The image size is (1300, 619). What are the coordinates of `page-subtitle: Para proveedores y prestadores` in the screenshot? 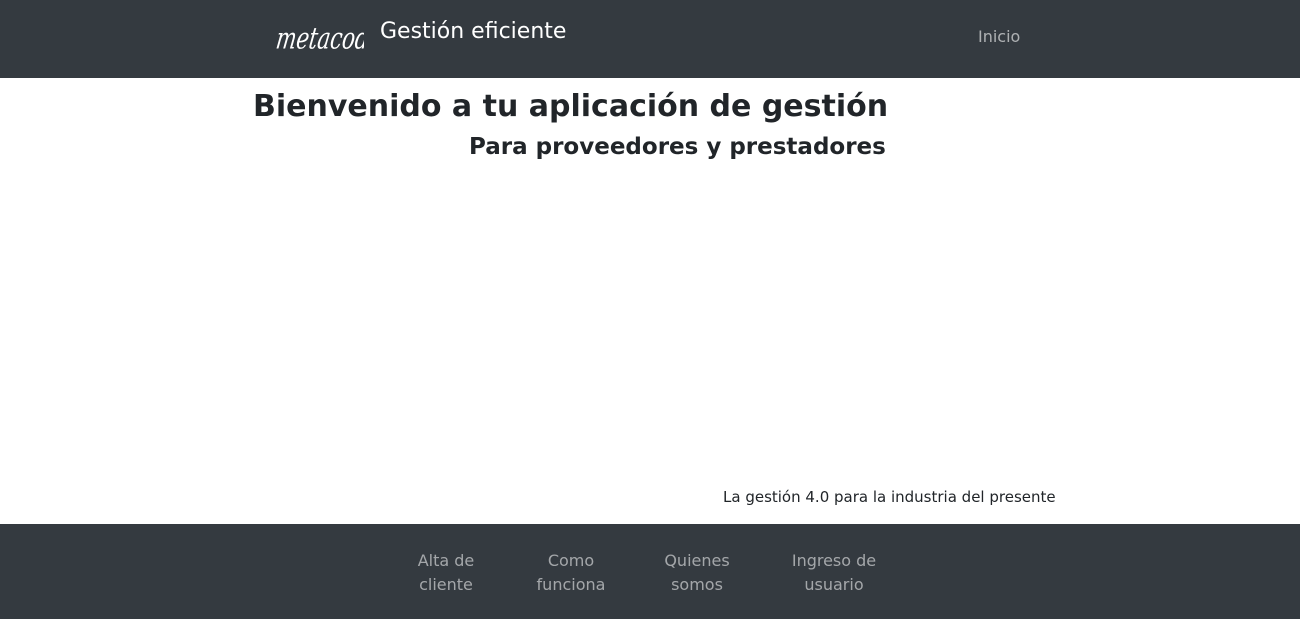 It's located at (677, 147).